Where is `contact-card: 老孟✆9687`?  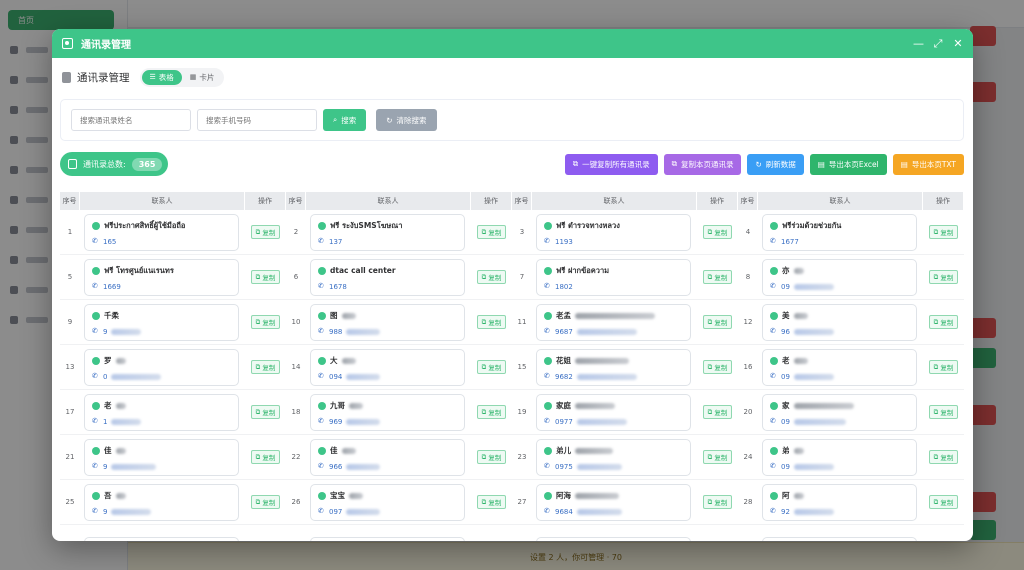 contact-card: 老孟✆9687 is located at coordinates (613, 322).